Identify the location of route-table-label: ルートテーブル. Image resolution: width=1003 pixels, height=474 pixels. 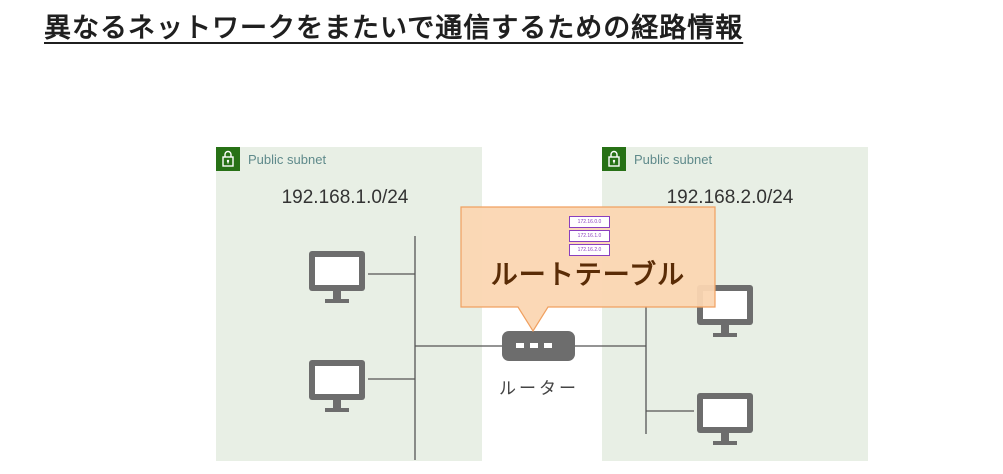
(588, 275).